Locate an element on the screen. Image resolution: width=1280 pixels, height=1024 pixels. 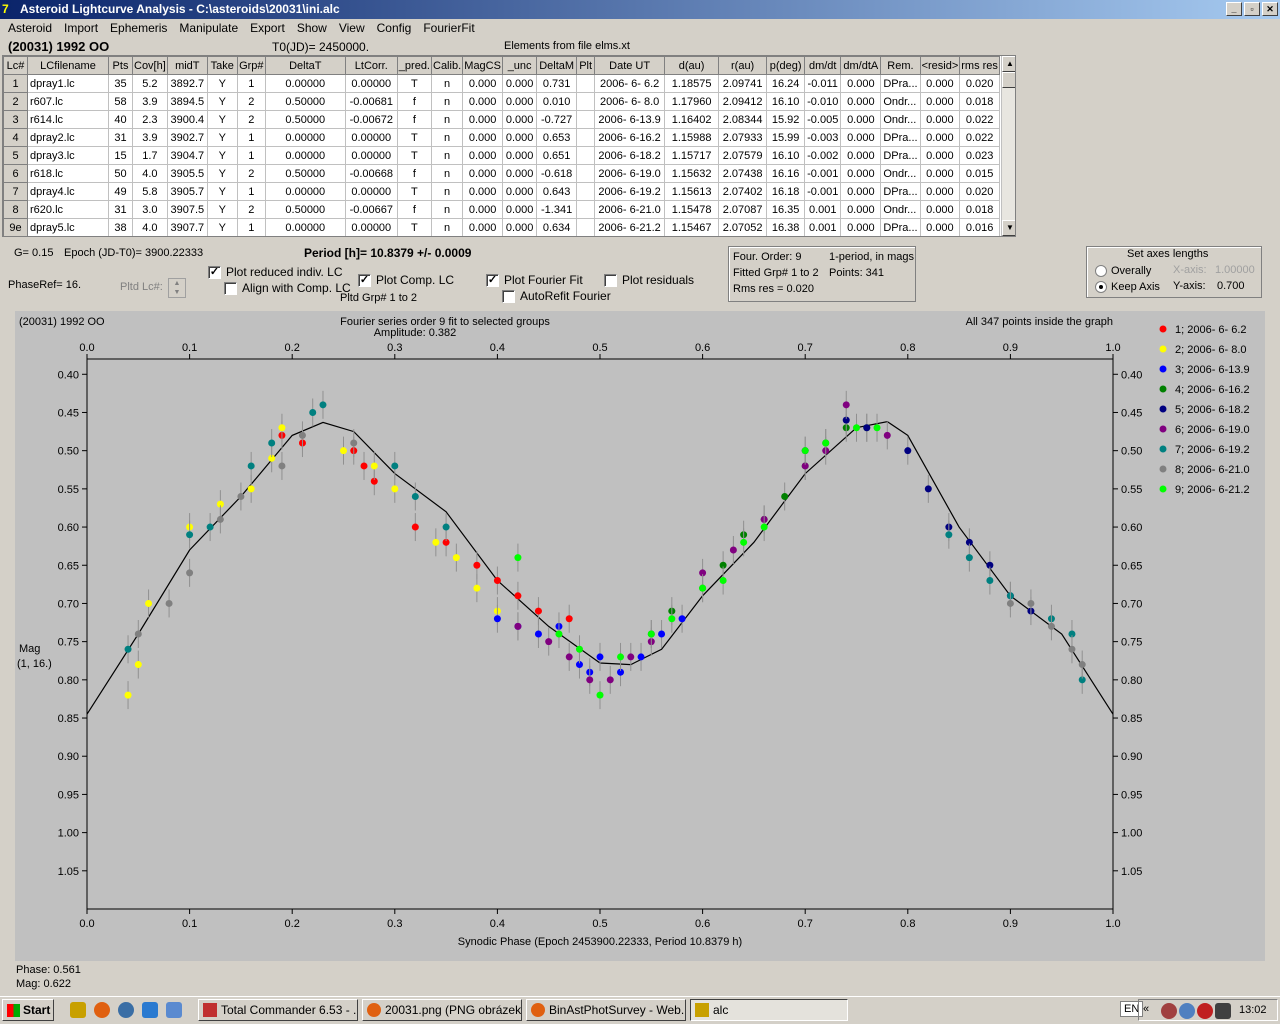
table-cell: 50 is located at coordinates (120, 173).